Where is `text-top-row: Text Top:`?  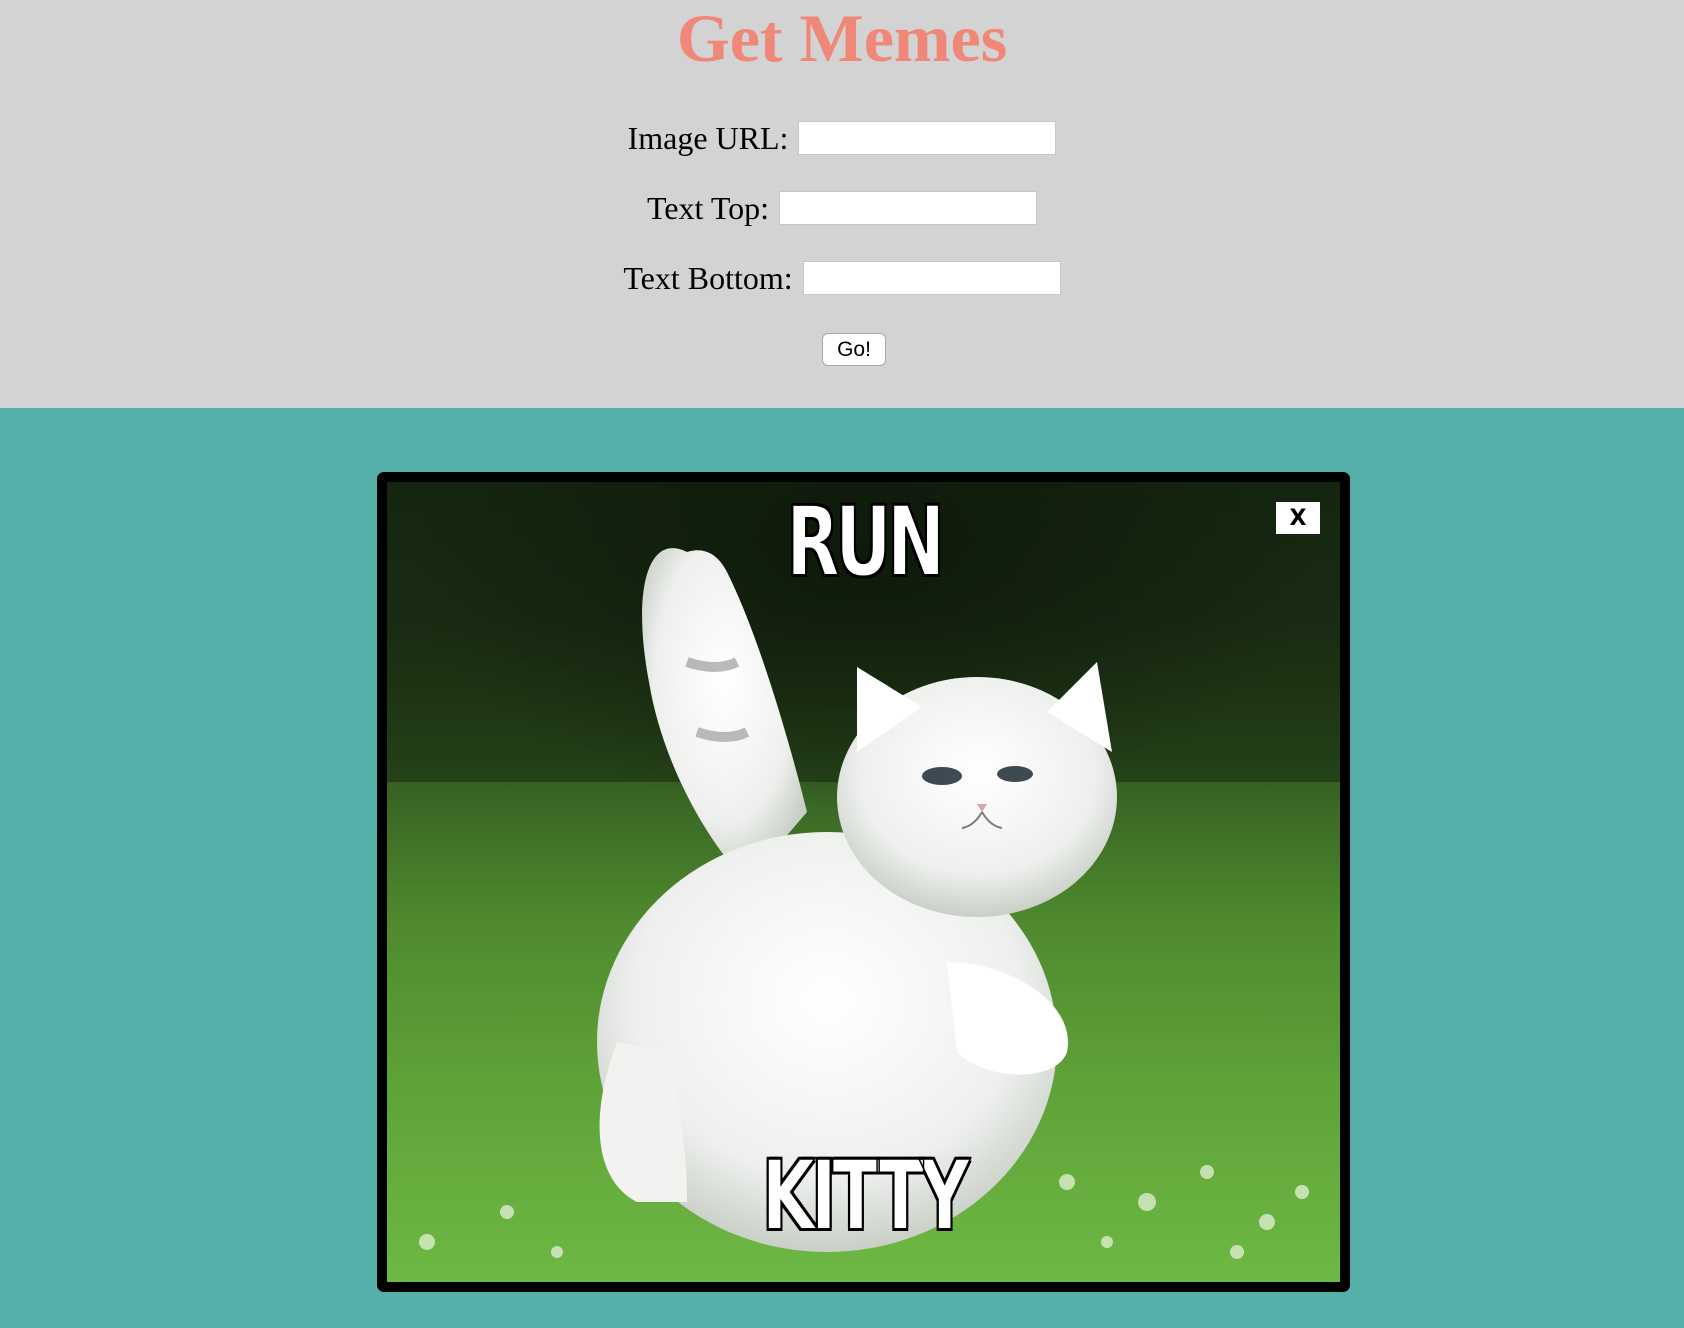 text-top-row: Text Top: is located at coordinates (842, 208).